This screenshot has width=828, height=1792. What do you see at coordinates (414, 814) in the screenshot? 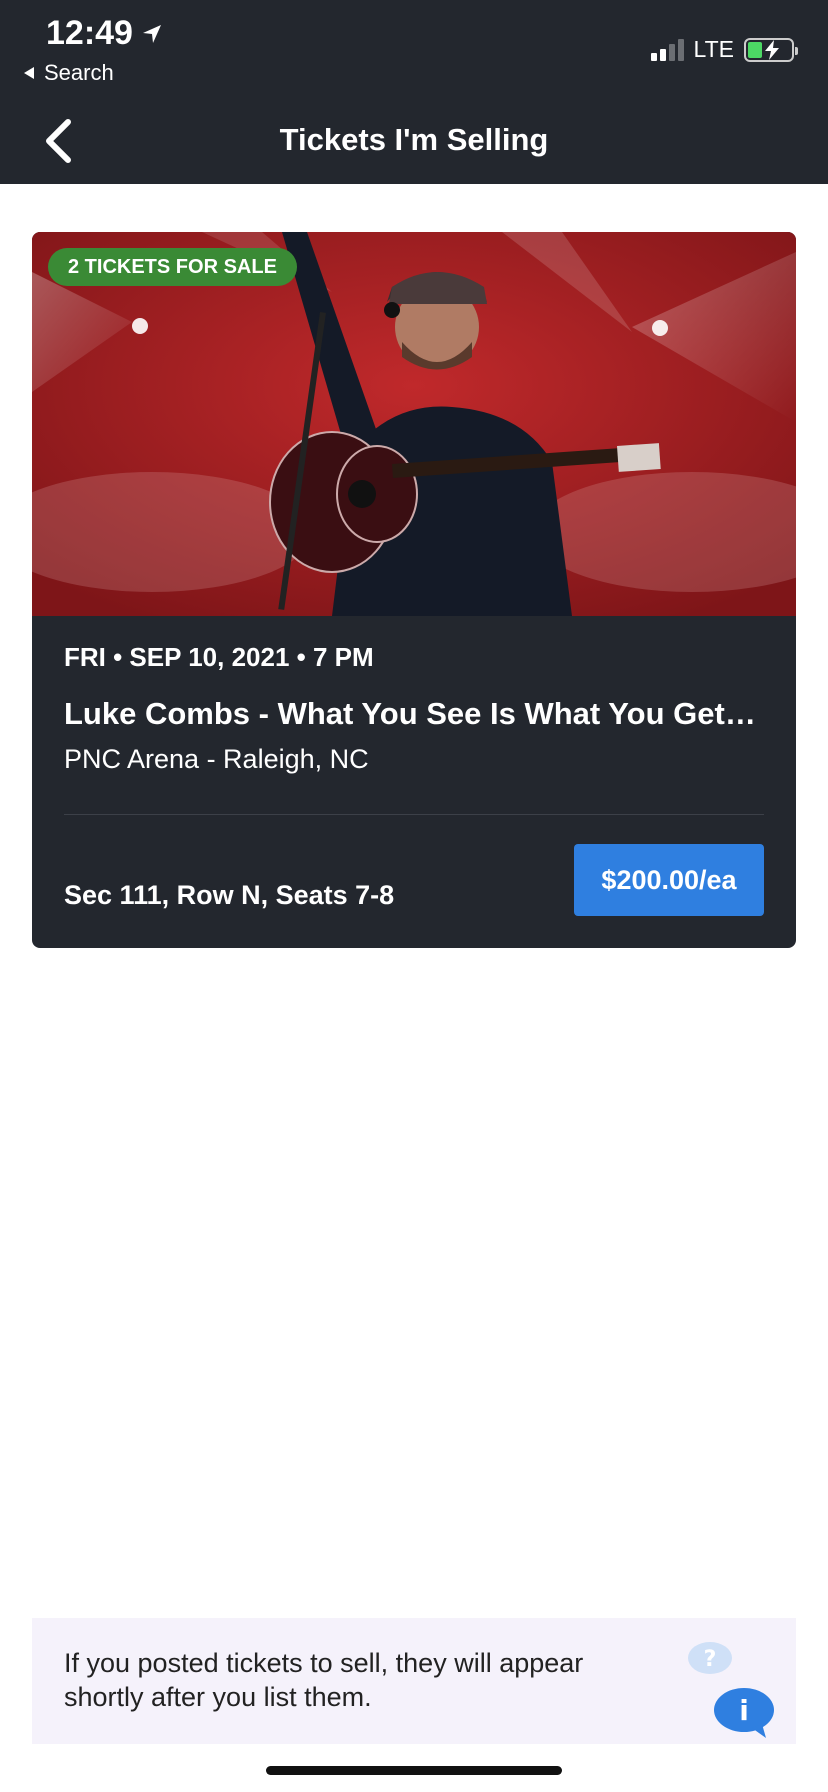
I see `divider` at bounding box center [414, 814].